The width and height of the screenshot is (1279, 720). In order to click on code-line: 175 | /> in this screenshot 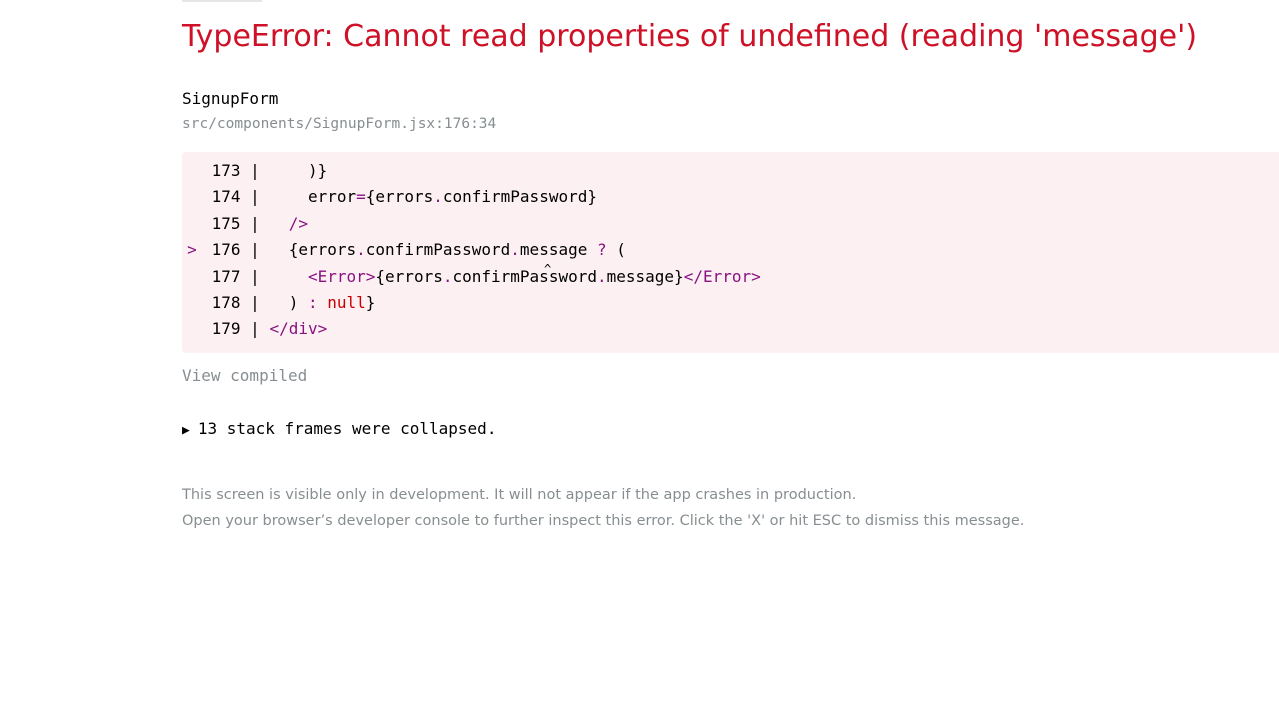, I will do `click(730, 224)`.